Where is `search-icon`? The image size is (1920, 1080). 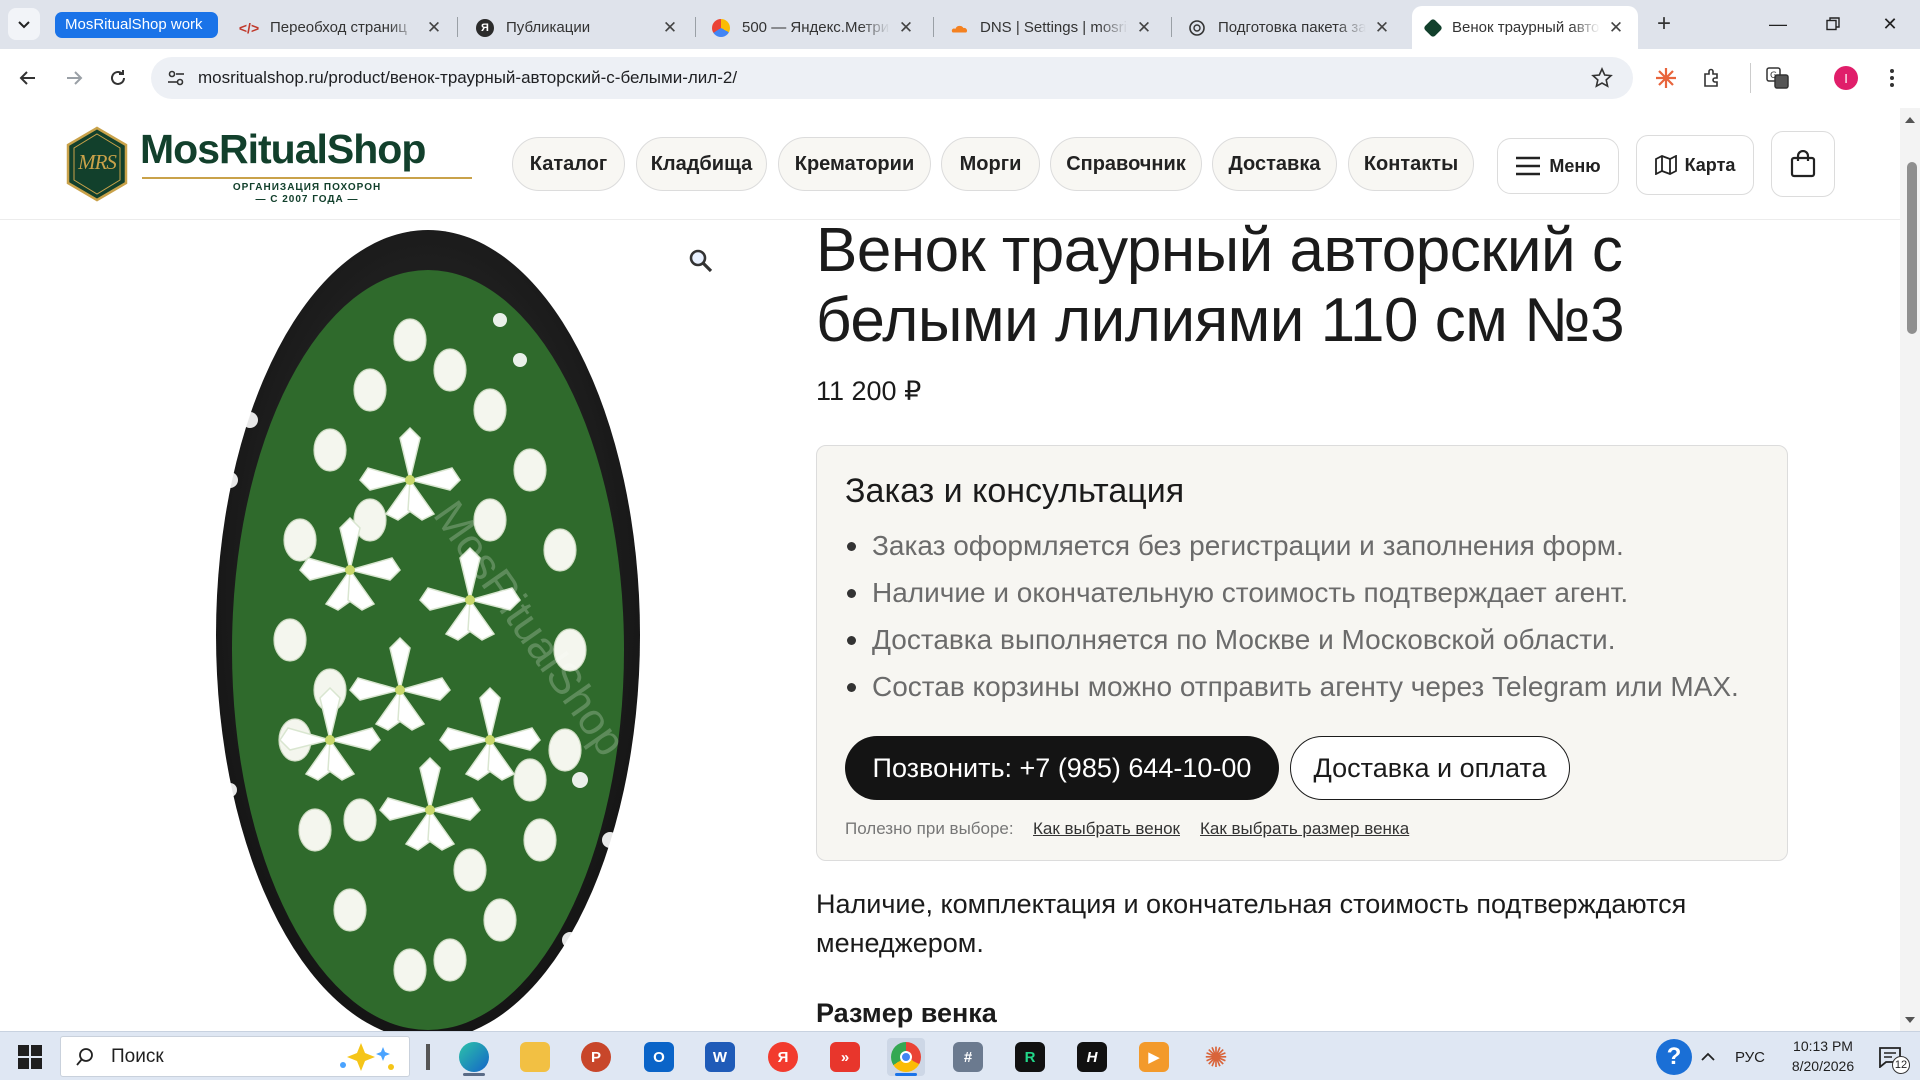
search-icon is located at coordinates (84, 1057).